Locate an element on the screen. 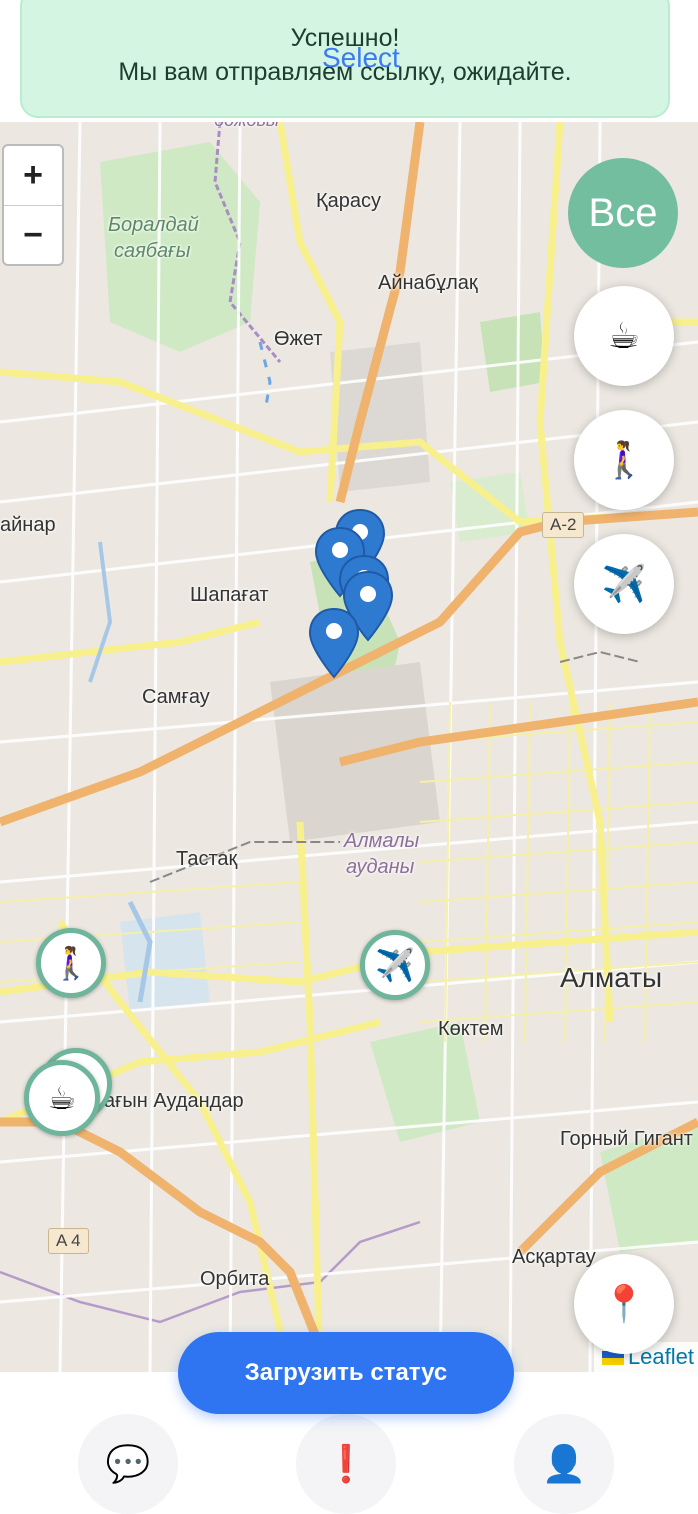  map-label-almaly: Алмалы is located at coordinates (382, 841).